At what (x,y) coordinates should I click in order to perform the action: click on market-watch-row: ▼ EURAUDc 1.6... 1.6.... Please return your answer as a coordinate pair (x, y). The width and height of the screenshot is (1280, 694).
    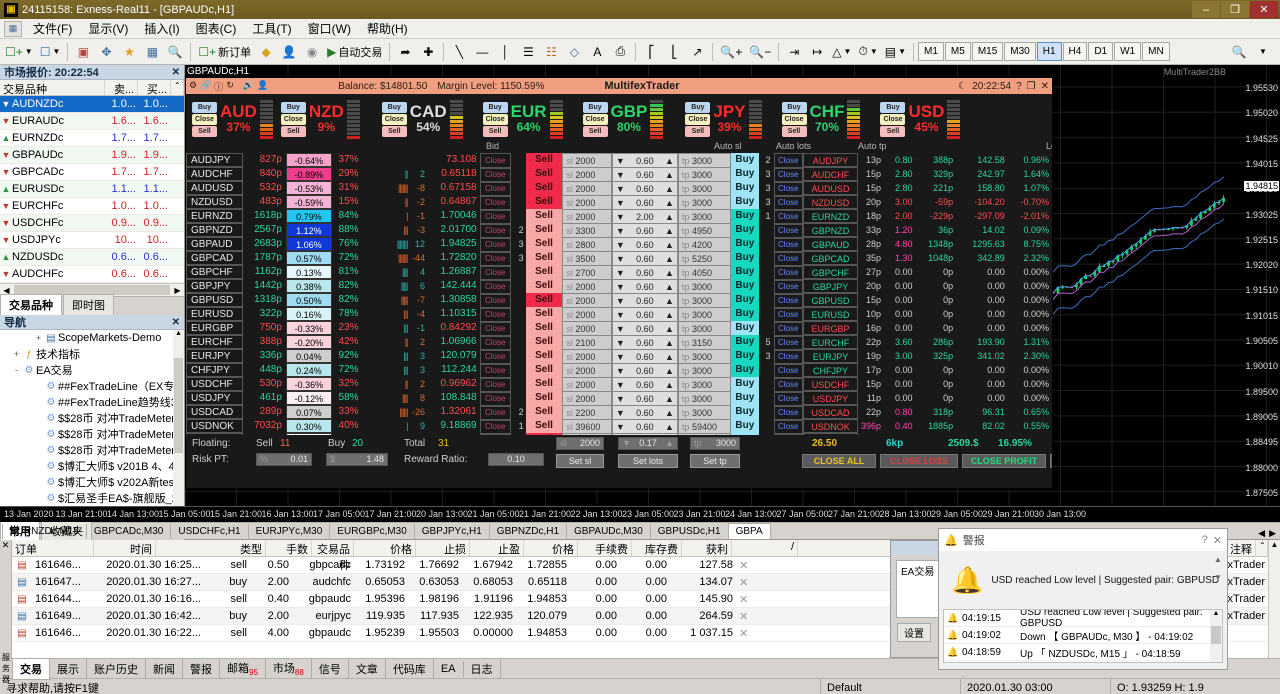
    Looking at the image, I should click on (92, 121).